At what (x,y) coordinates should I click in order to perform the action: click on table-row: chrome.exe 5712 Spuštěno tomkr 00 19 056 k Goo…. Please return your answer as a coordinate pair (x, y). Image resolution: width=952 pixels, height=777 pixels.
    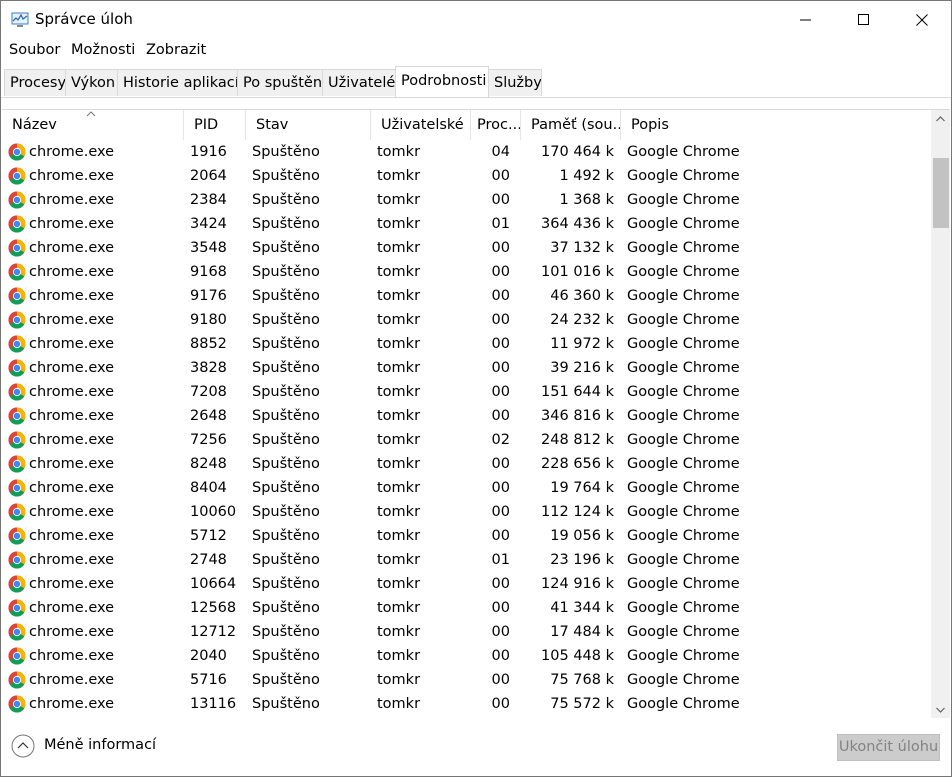
    Looking at the image, I should click on (466, 536).